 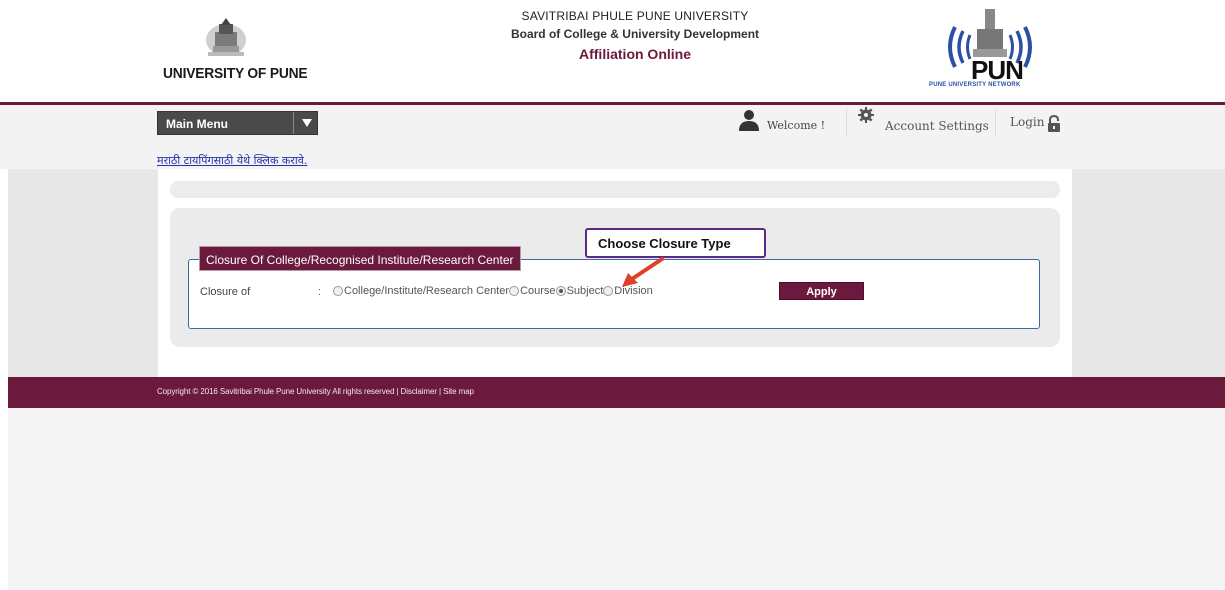 I want to click on radio-label: Course, so click(x=538, y=291).